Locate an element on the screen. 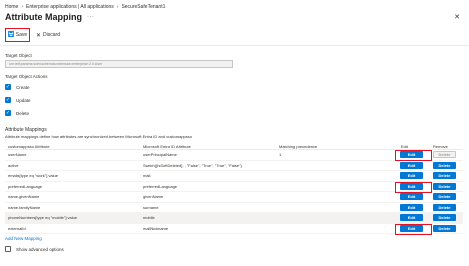 Image resolution: width=469 pixels, height=266 pixels. discard-button: ✕ Discard is located at coordinates (48, 35).